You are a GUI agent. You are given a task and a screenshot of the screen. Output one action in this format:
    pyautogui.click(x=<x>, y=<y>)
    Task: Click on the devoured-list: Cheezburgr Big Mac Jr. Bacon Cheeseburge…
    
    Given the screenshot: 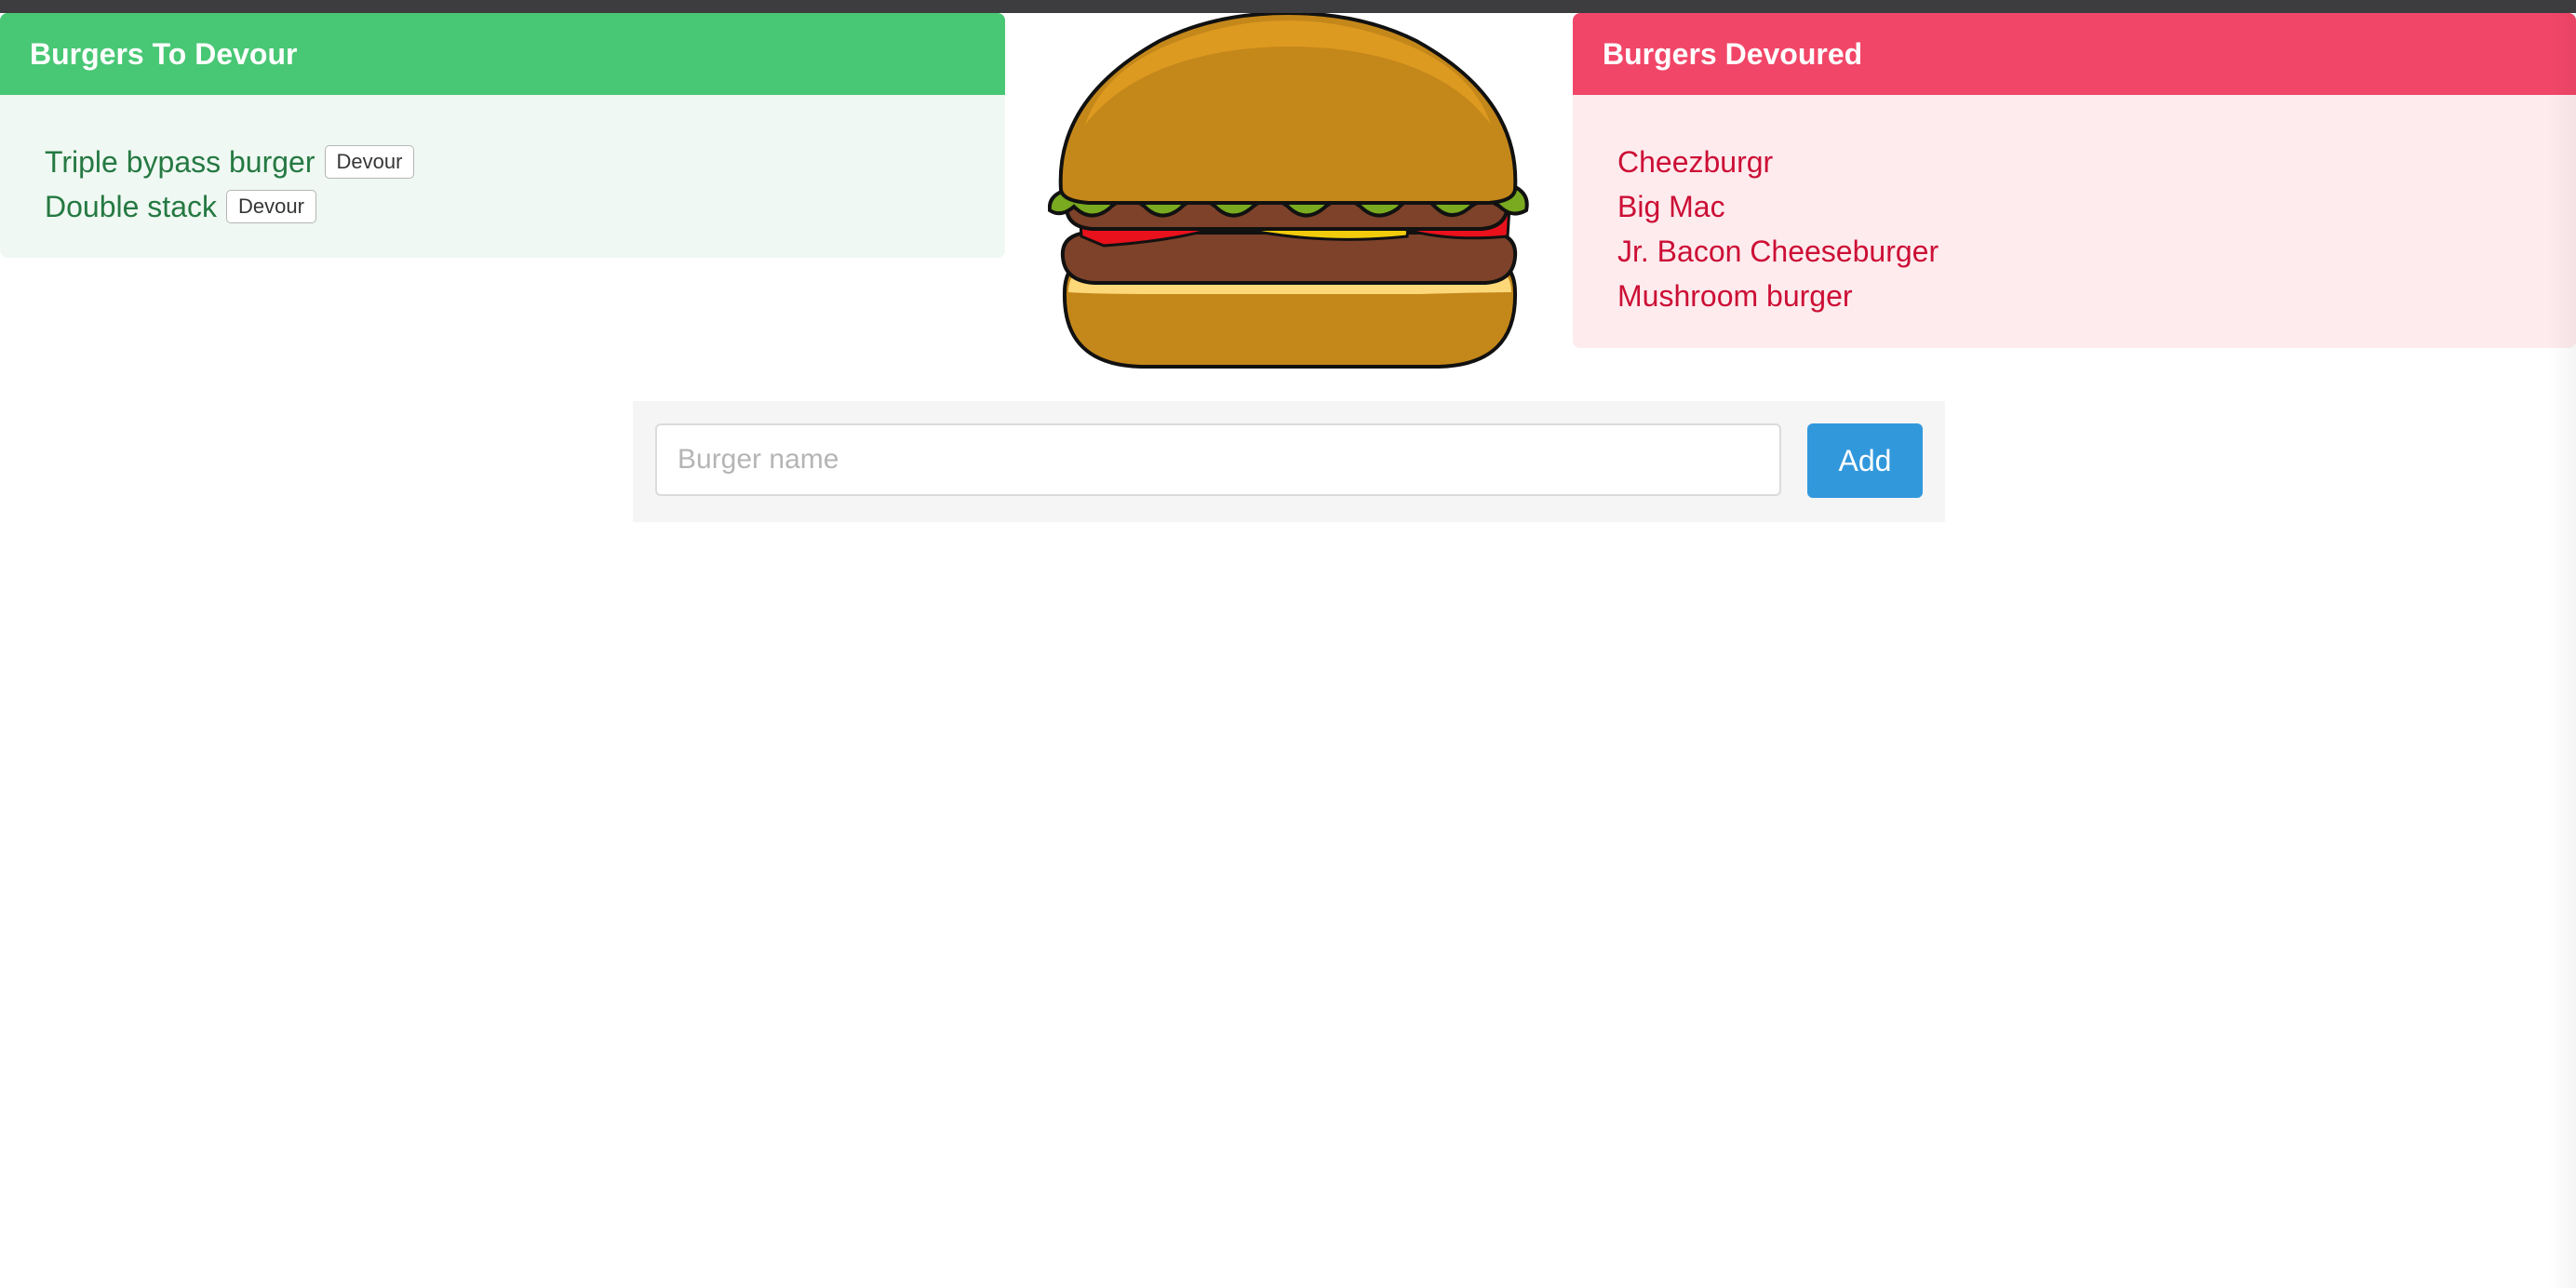 What is the action you would take?
    pyautogui.click(x=2074, y=206)
    